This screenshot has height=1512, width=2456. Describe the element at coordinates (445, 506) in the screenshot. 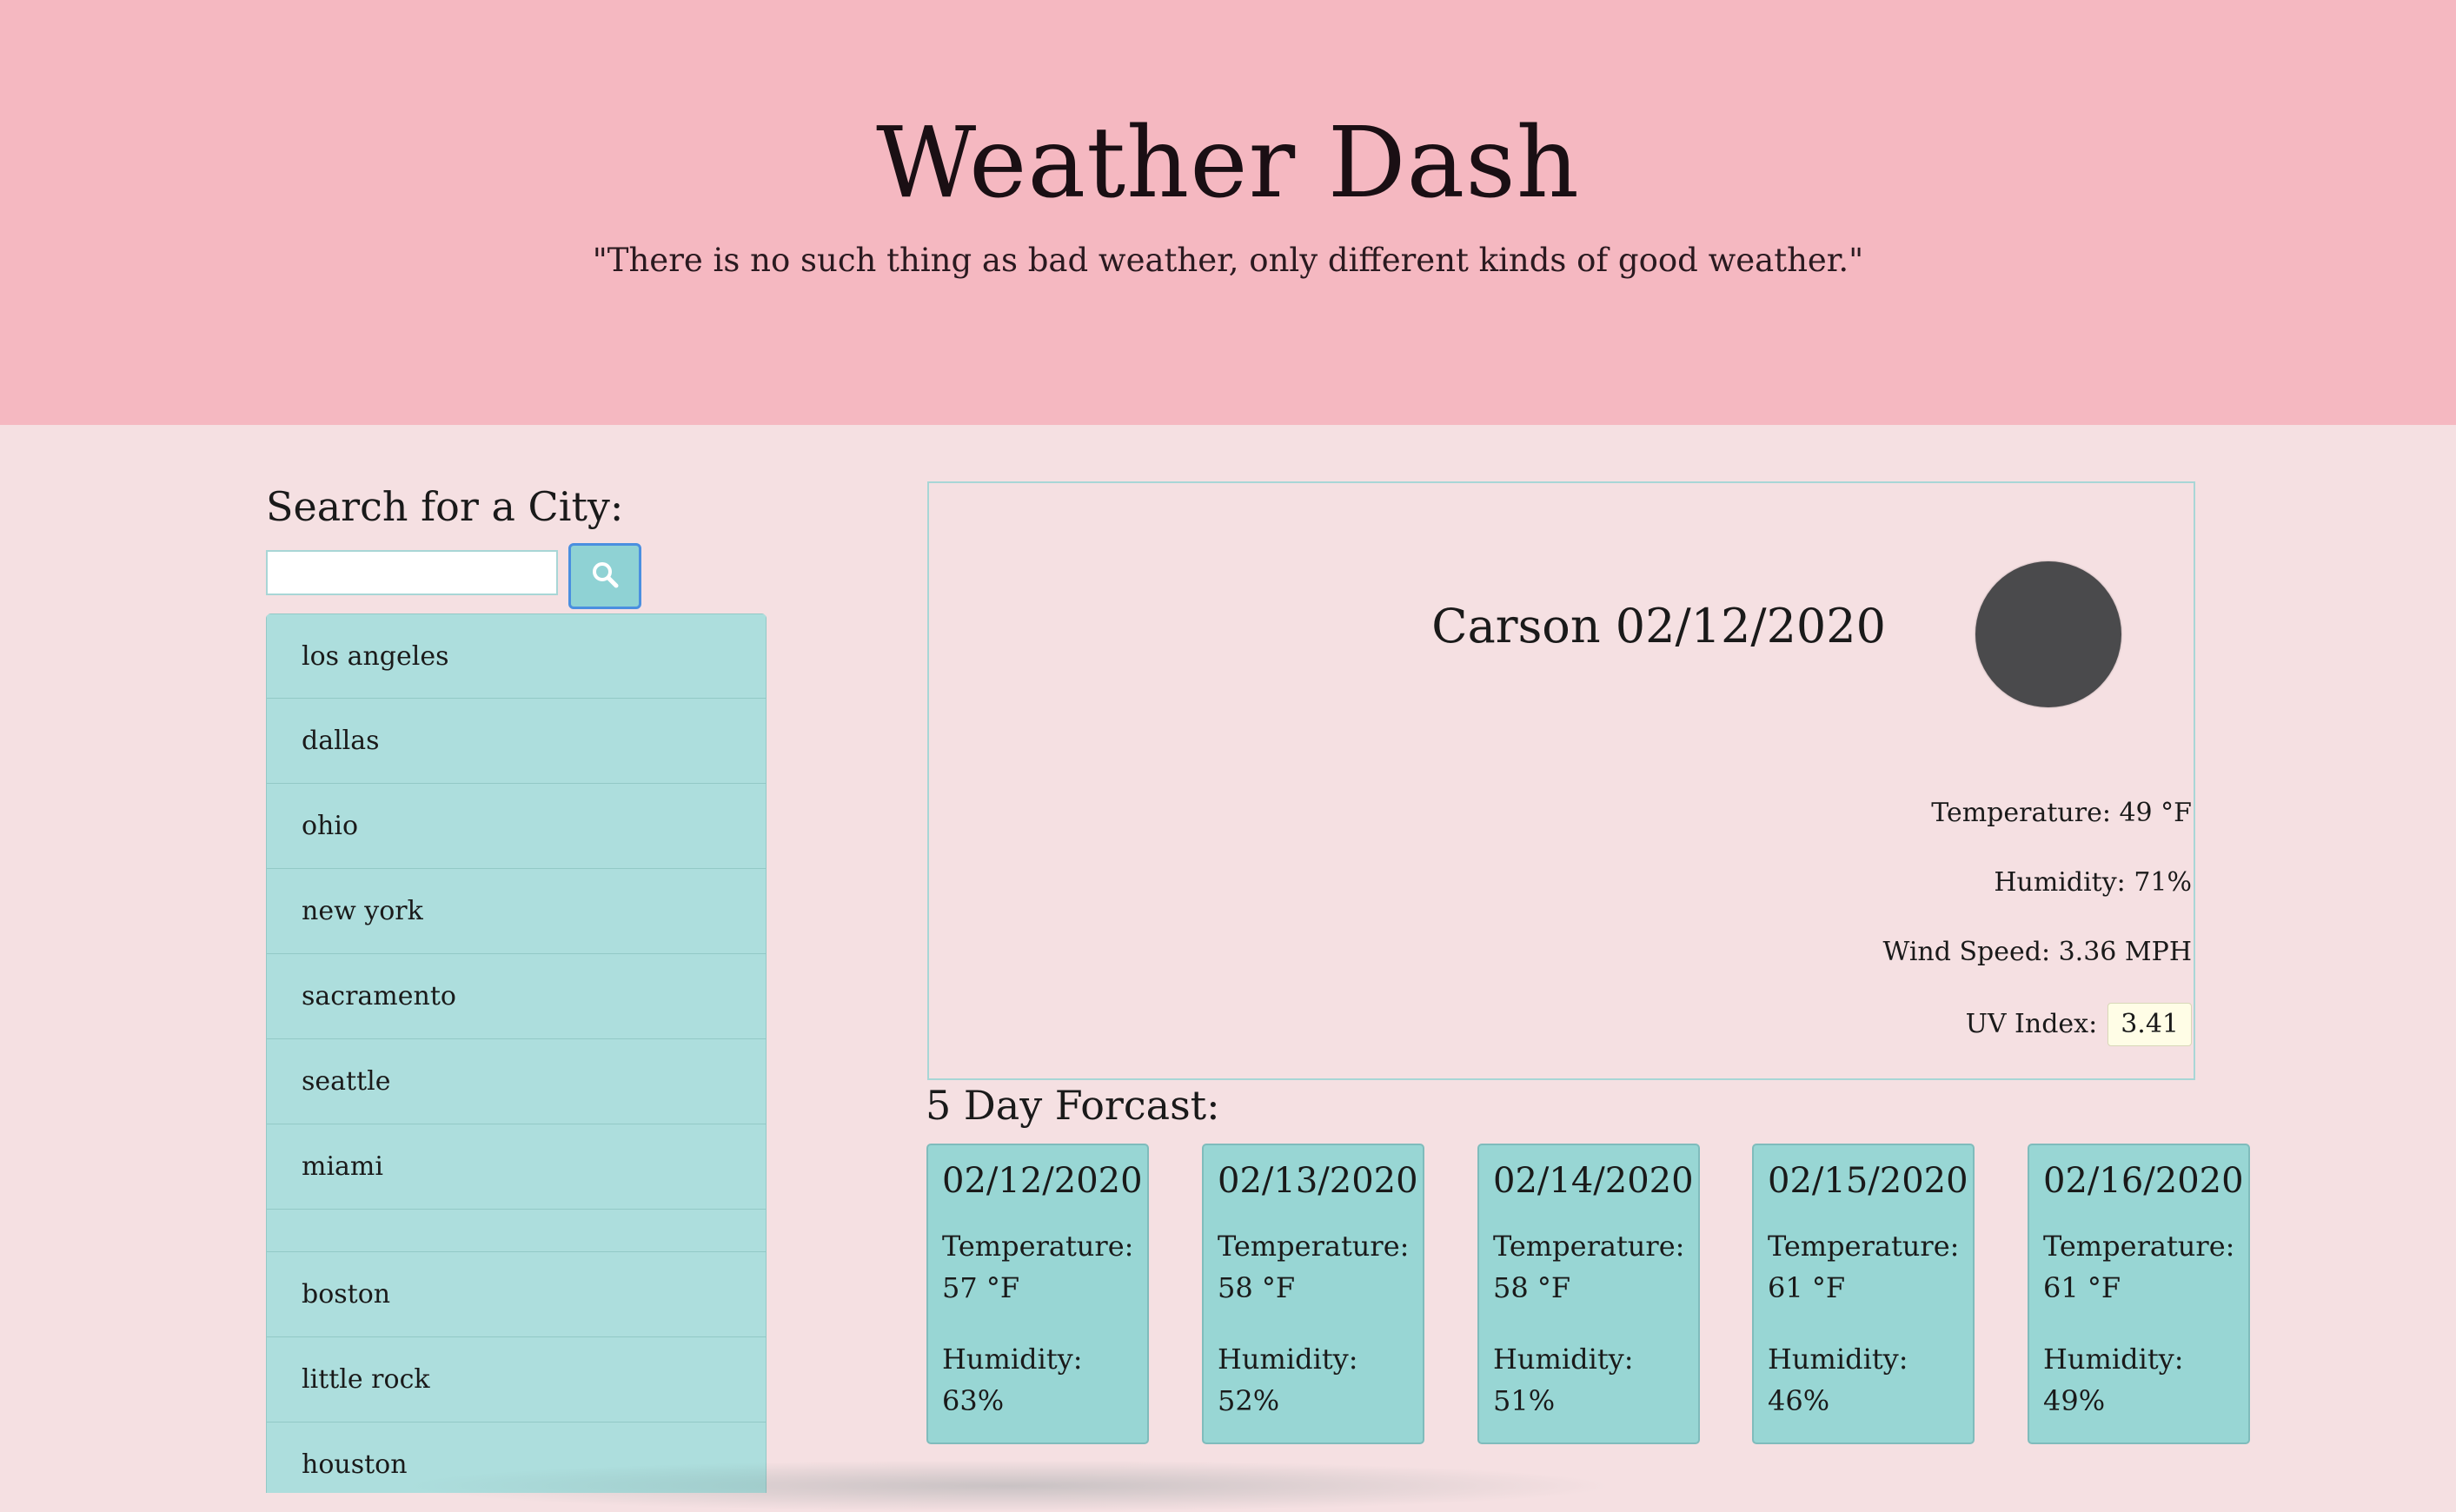

I see `search-label: Search for a City:` at that location.